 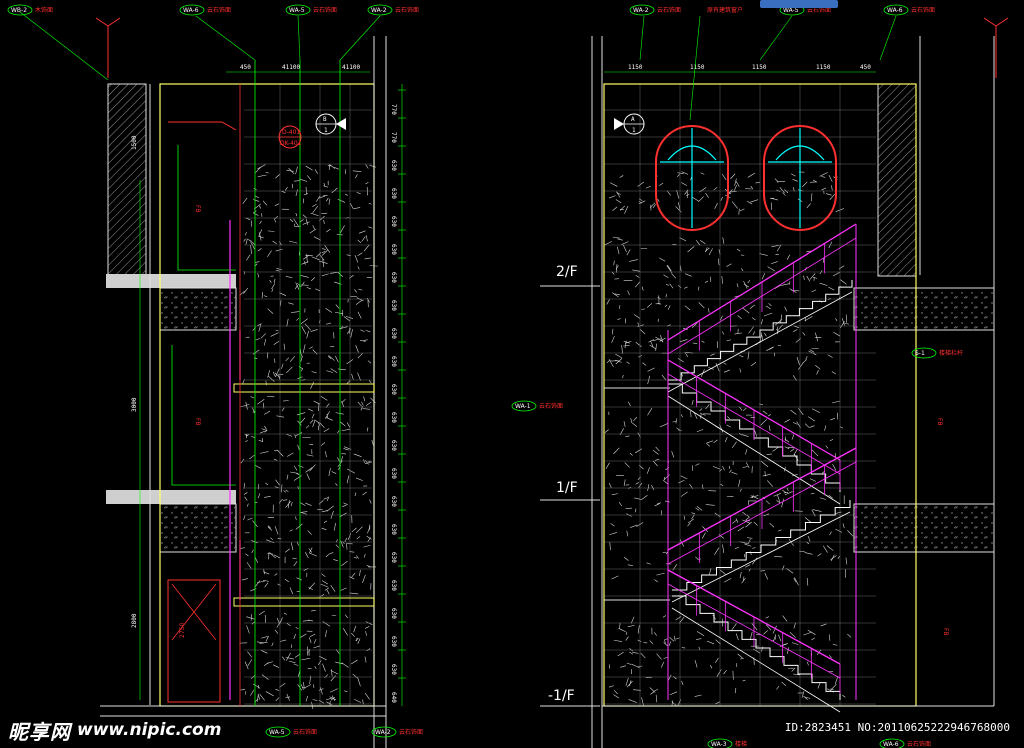 What do you see at coordinates (393, 697) in the screenshot?
I see `dim-label: 640` at bounding box center [393, 697].